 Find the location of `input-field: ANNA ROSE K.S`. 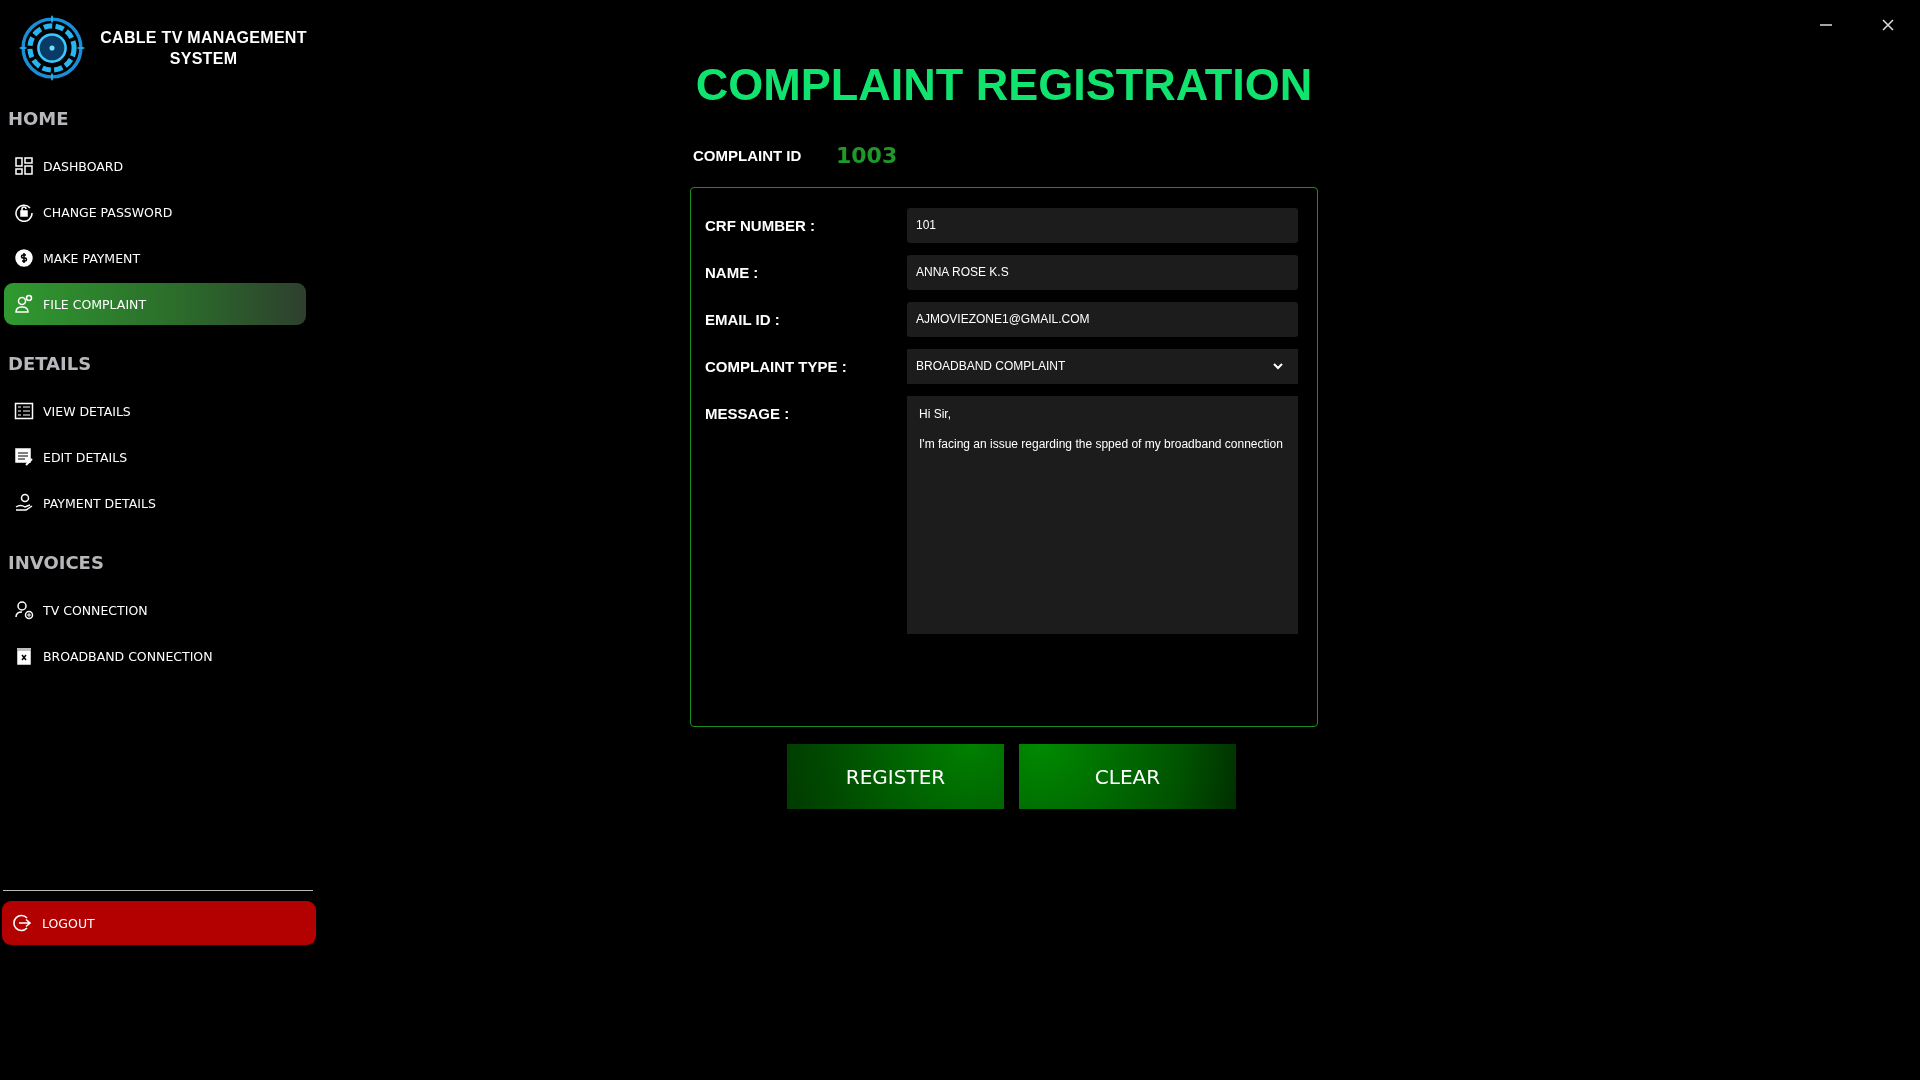

input-field: ANNA ROSE K.S is located at coordinates (1102, 272).